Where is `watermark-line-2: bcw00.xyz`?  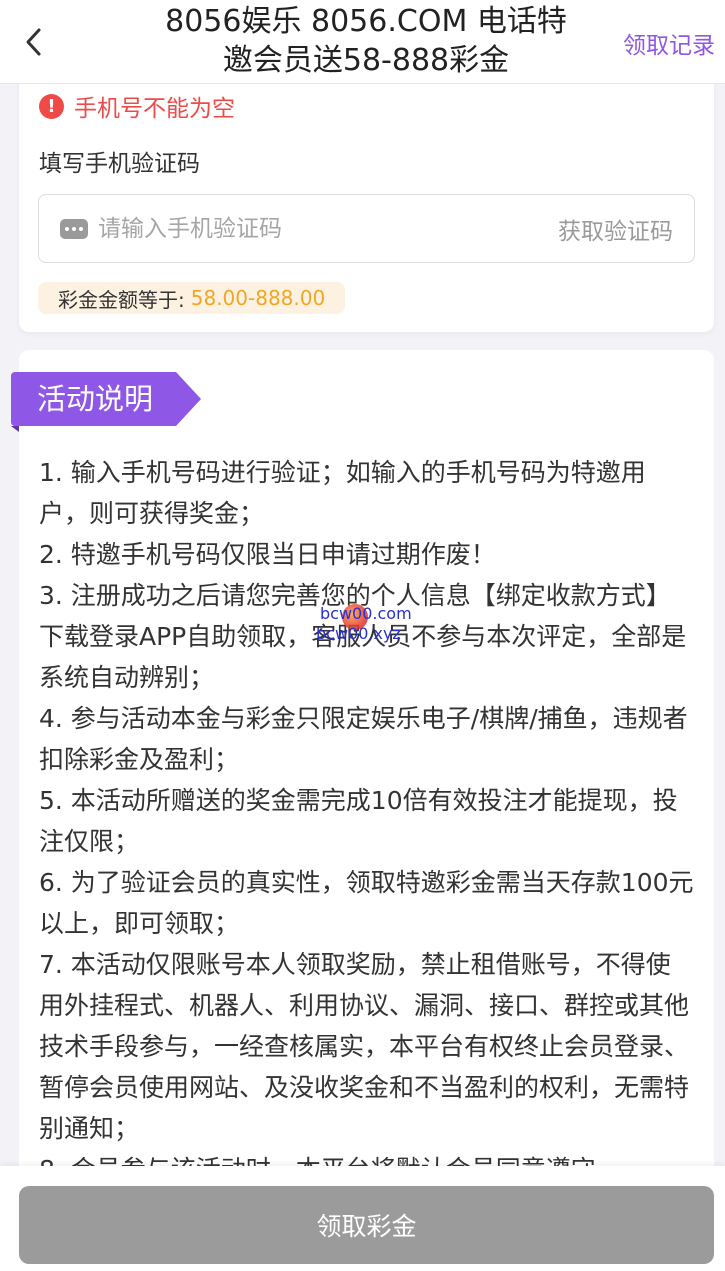 watermark-line-2: bcw00.xyz is located at coordinates (358, 633).